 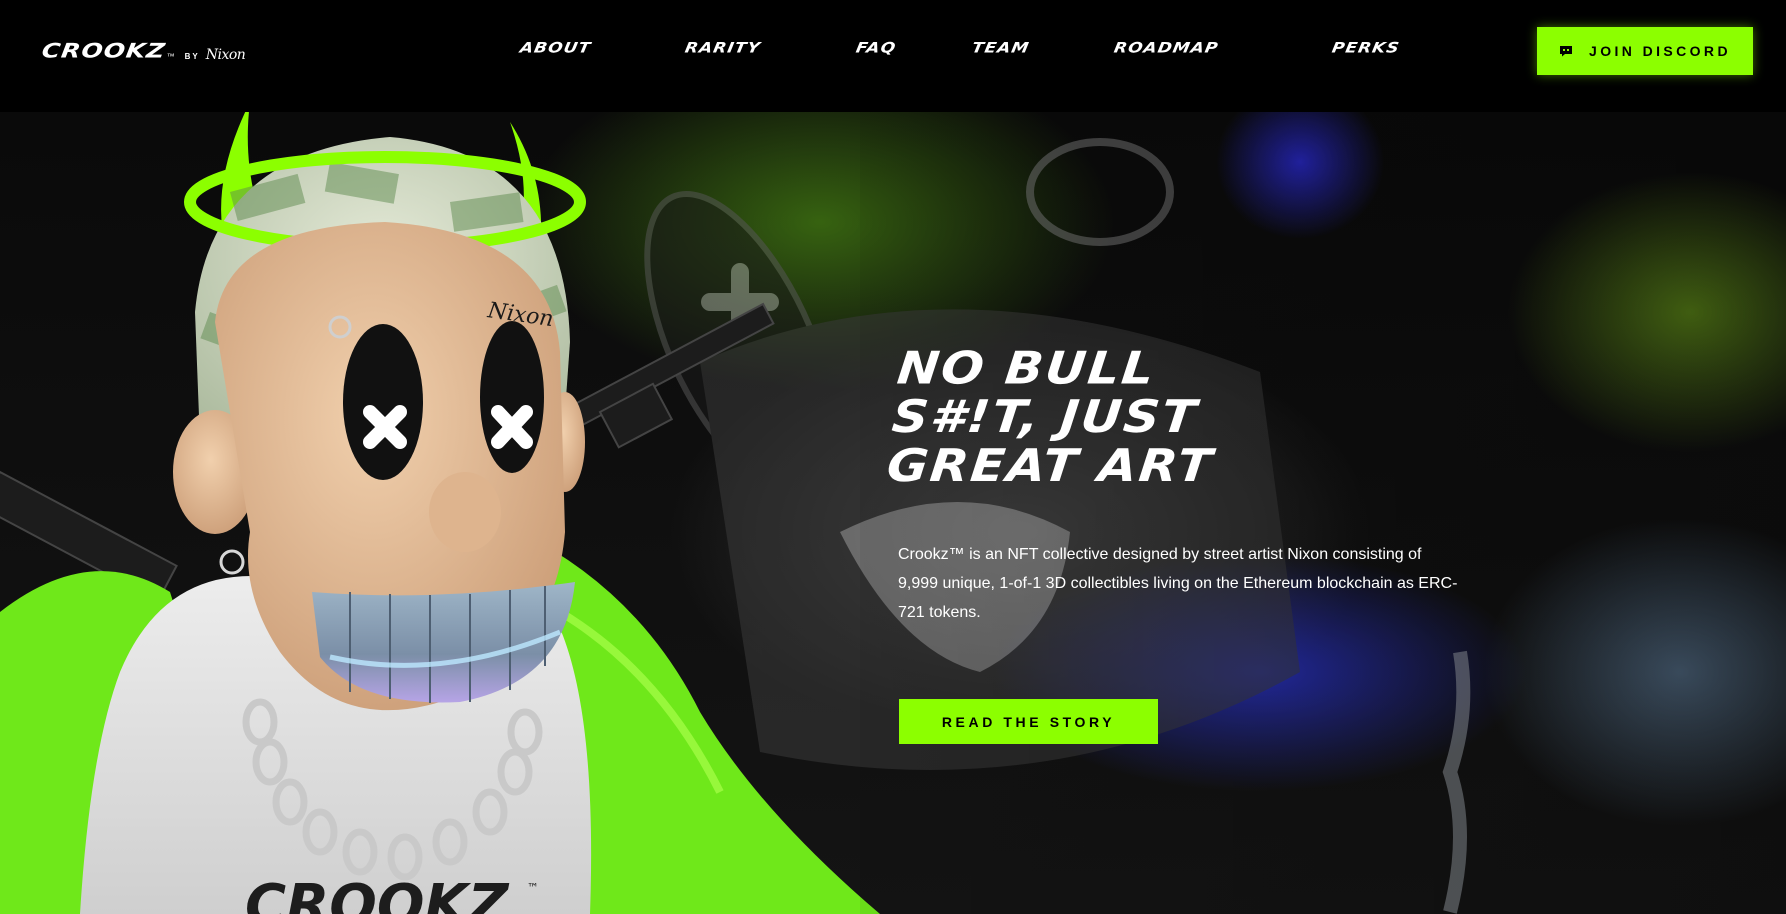 I want to click on headline-line-2: S#!T, JUST, so click(x=1045, y=416).